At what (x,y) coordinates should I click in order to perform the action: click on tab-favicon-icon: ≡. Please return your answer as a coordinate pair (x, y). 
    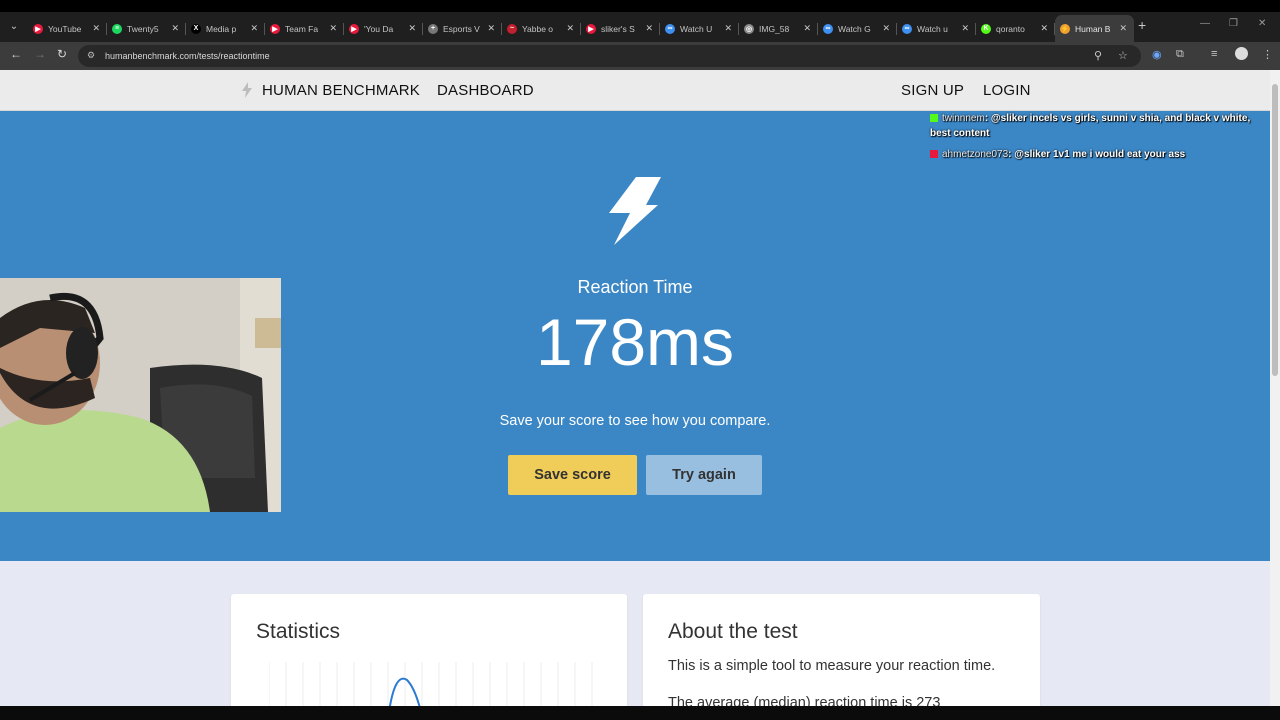
    Looking at the image, I should click on (117, 28).